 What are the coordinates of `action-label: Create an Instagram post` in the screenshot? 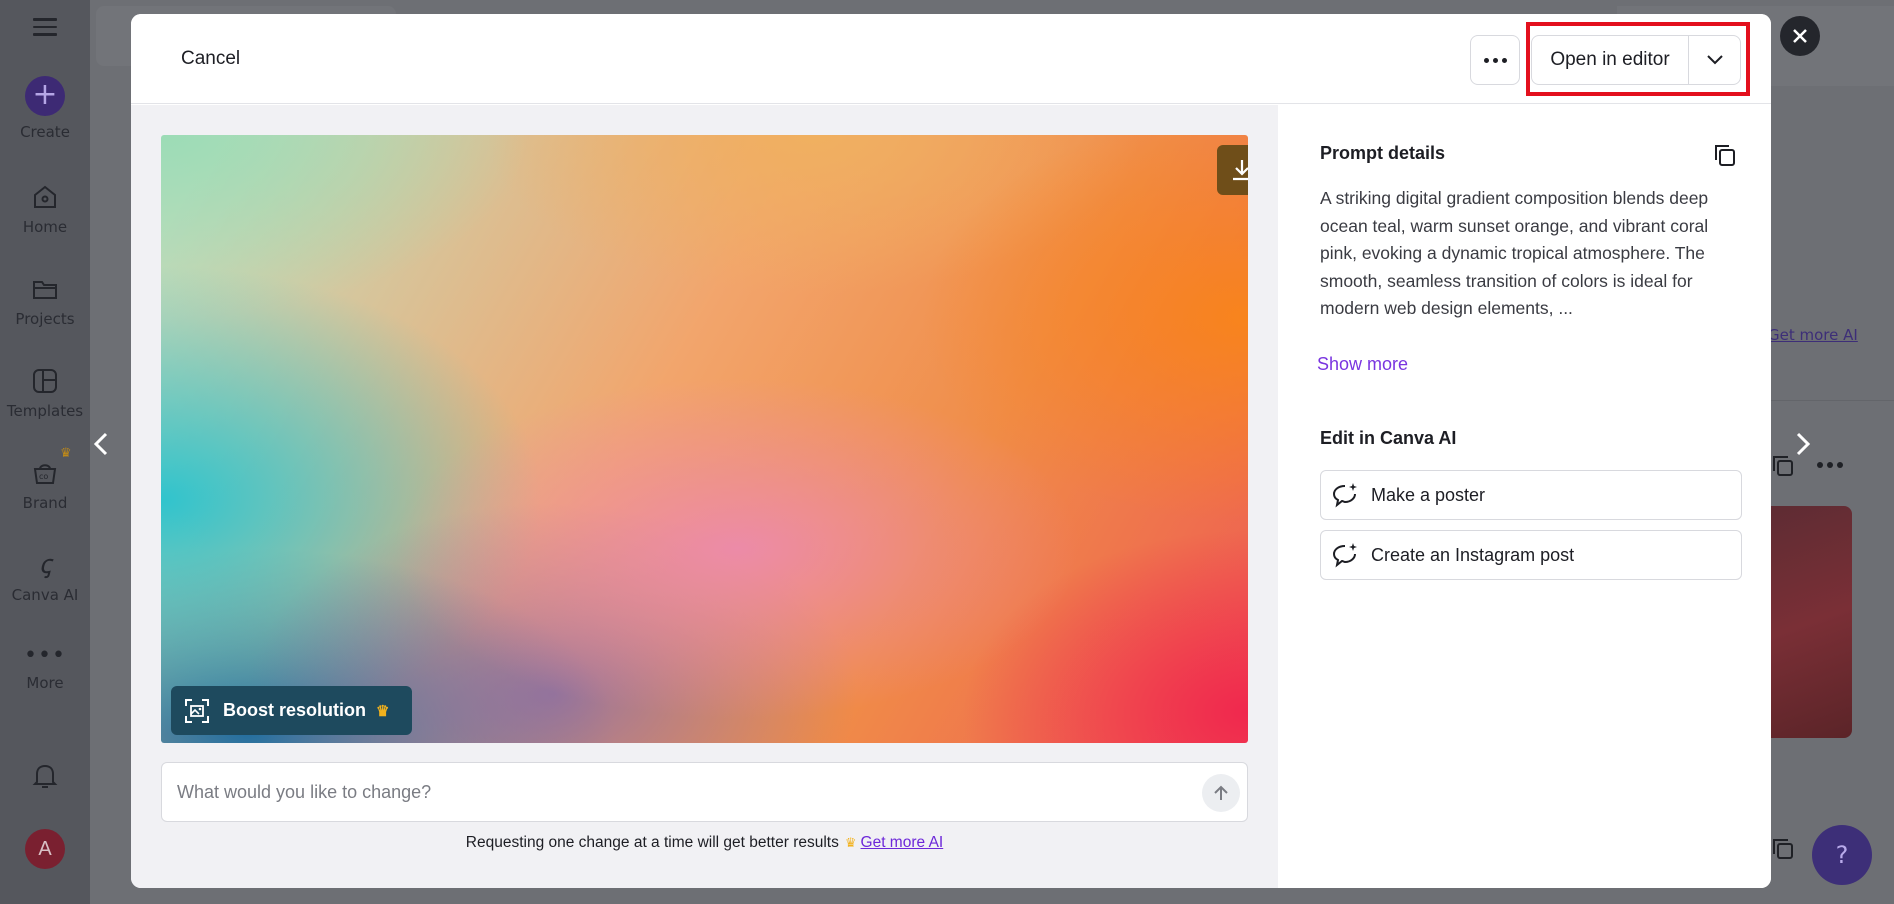 It's located at (1473, 554).